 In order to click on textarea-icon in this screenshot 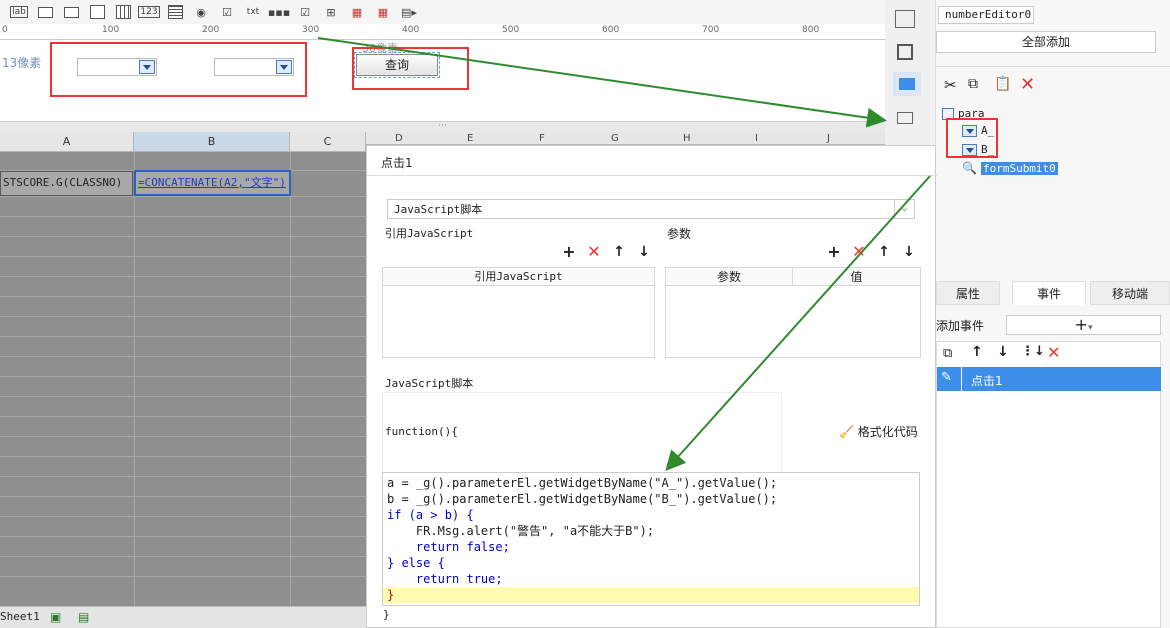, I will do `click(175, 12)`.